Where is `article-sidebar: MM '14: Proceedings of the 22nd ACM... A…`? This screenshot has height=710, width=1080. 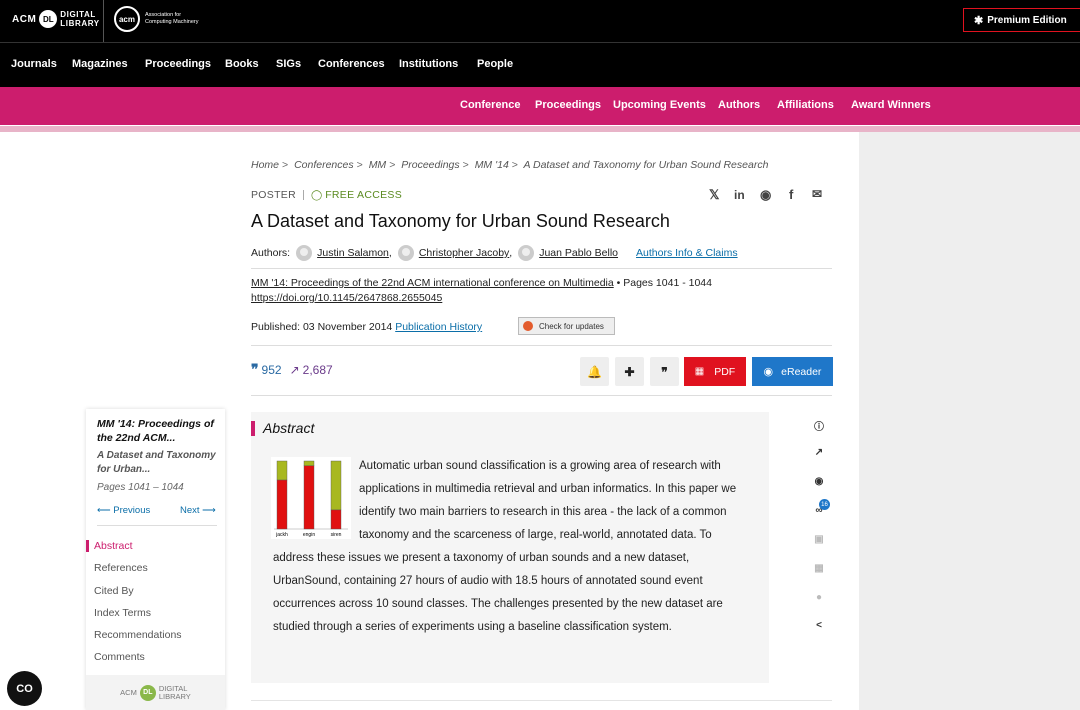
article-sidebar: MM '14: Proceedings of the 22nd ACM... A… is located at coordinates (155, 559).